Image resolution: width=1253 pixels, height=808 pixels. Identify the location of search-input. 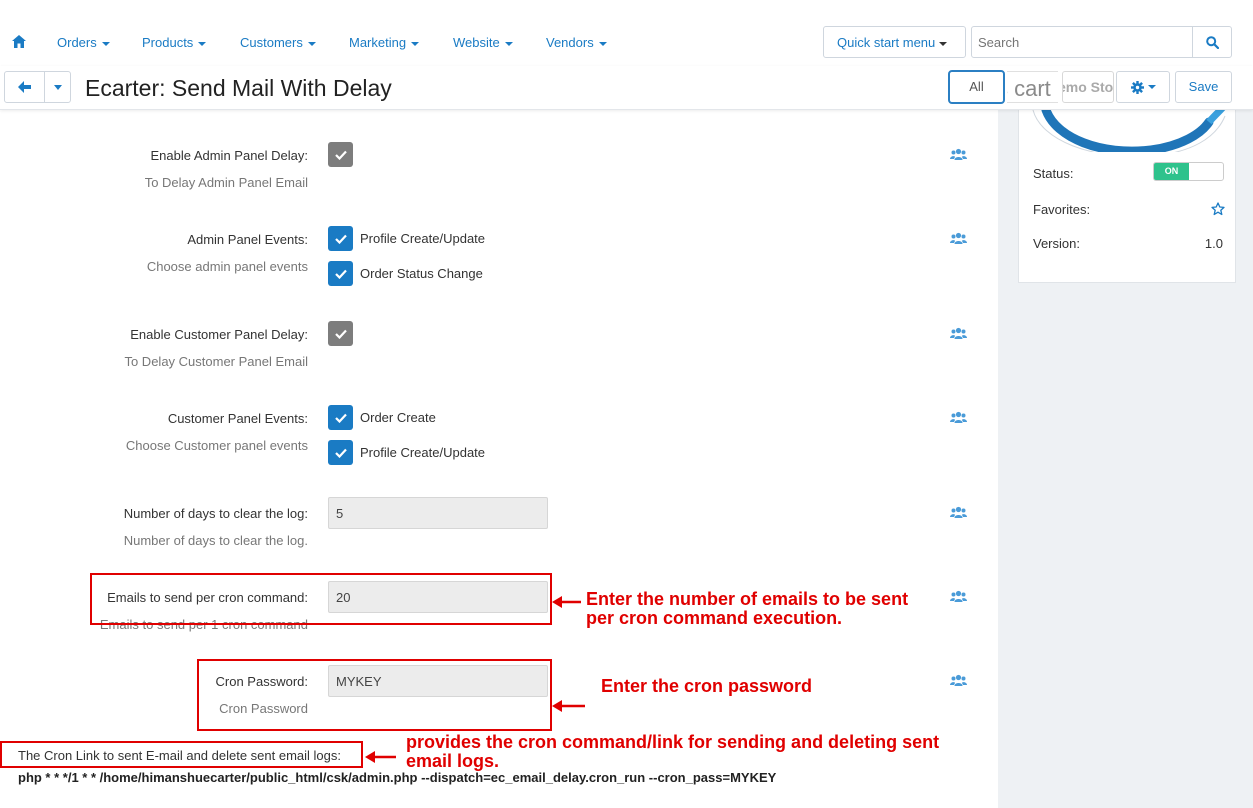
(1082, 42).